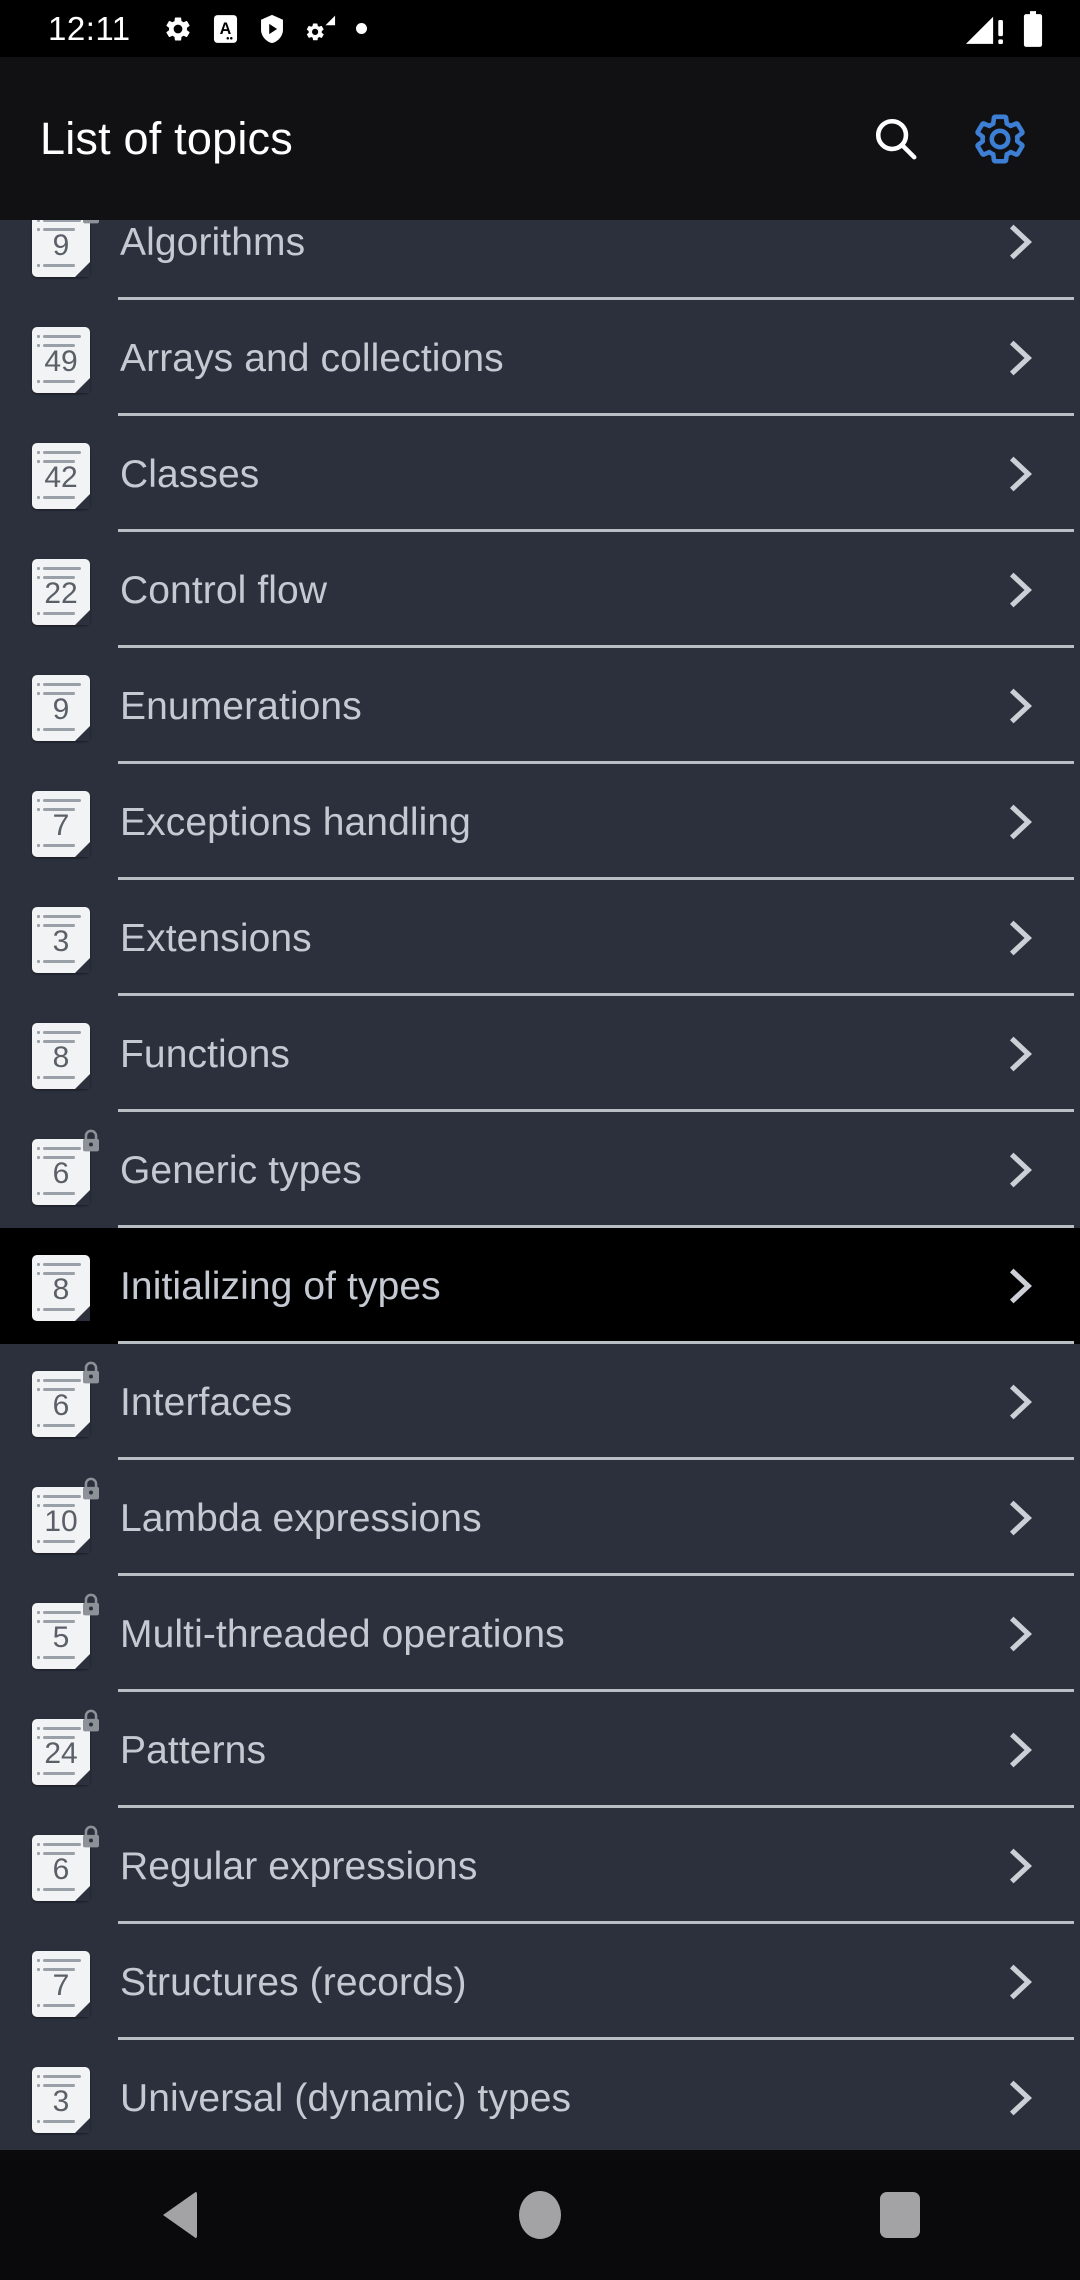 This screenshot has width=1080, height=2280. What do you see at coordinates (540, 706) in the screenshot?
I see `list-item: 9 Enumerations` at bounding box center [540, 706].